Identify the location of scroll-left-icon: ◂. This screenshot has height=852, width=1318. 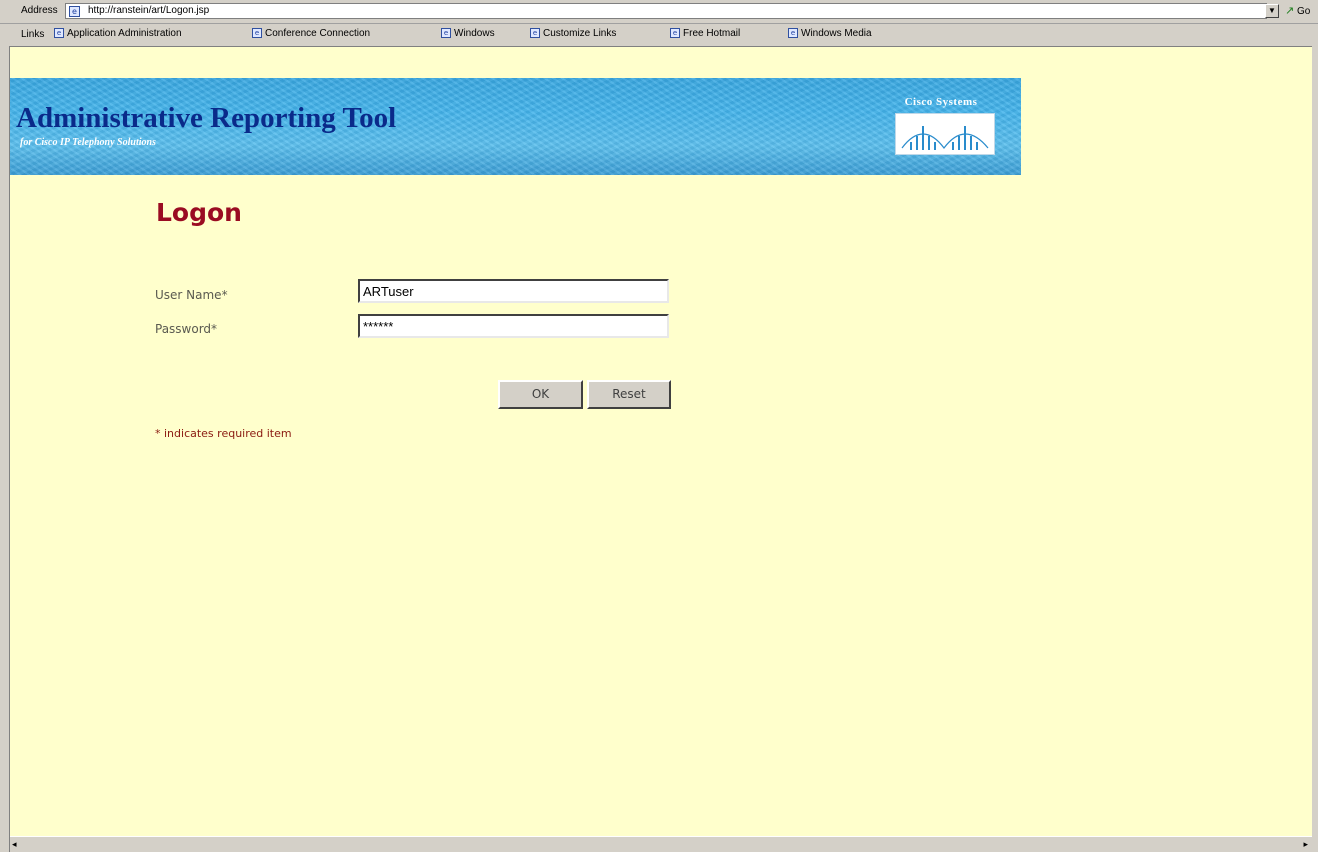
(14, 844).